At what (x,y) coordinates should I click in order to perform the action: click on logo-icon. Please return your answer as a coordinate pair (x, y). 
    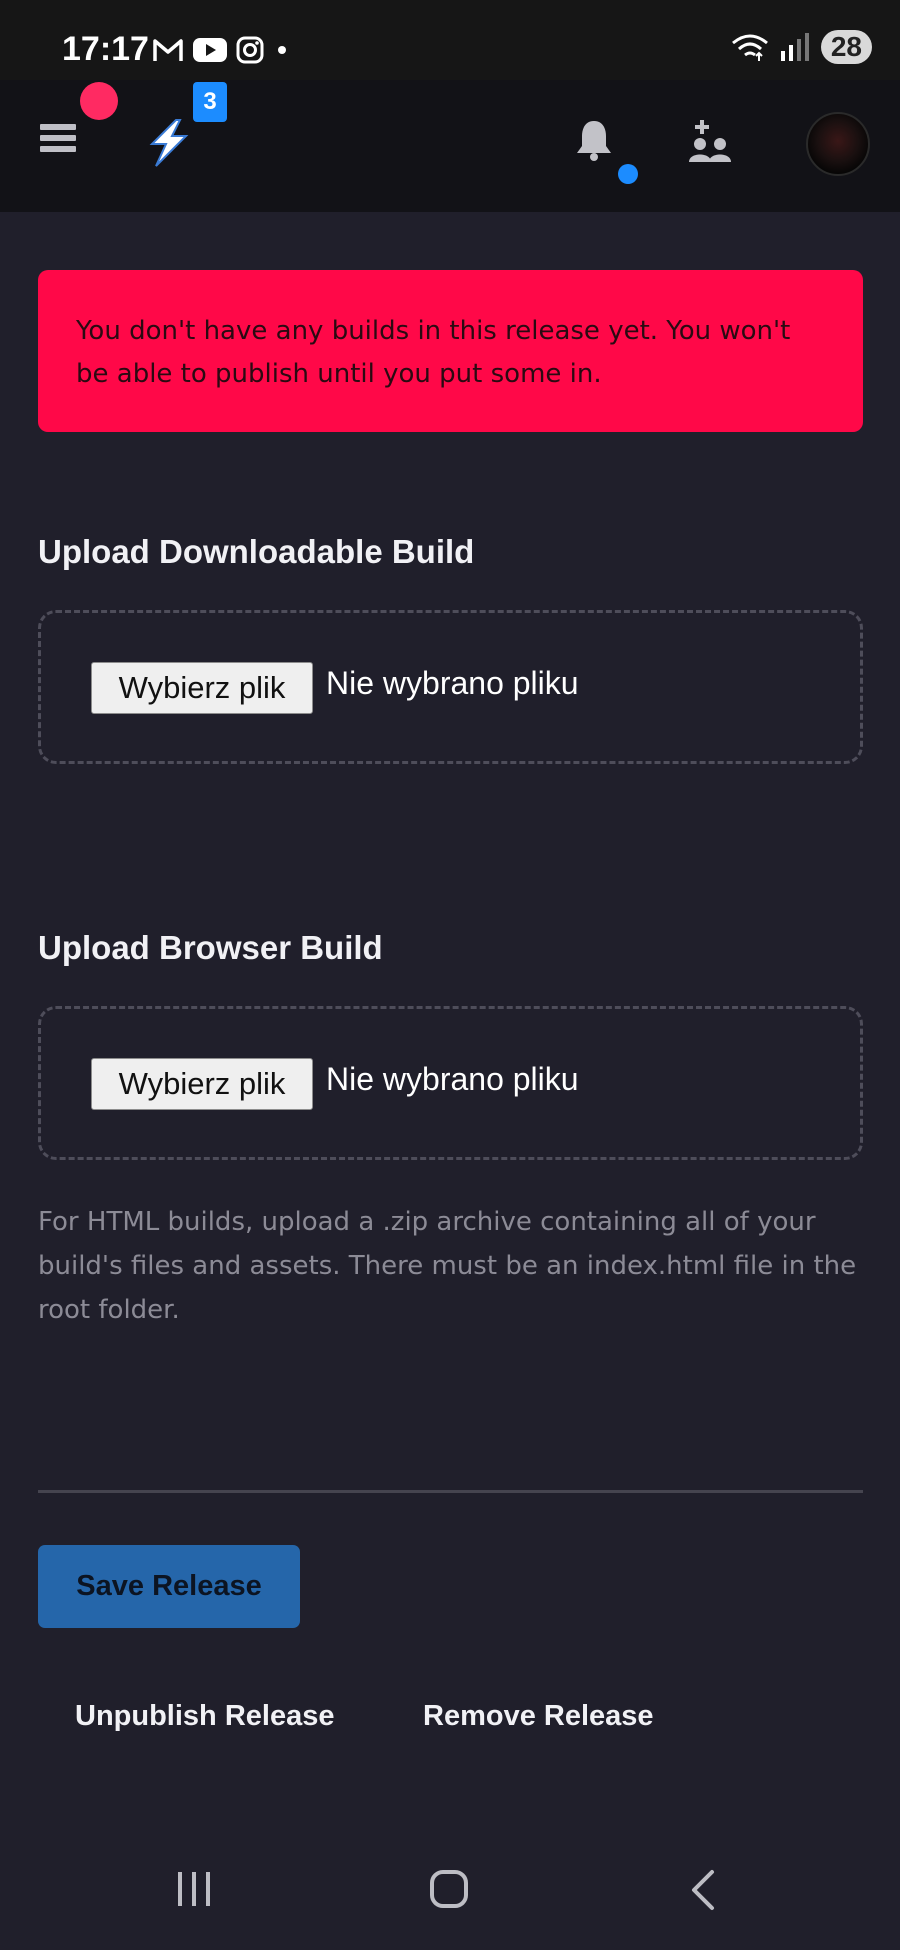
    Looking at the image, I should click on (169, 143).